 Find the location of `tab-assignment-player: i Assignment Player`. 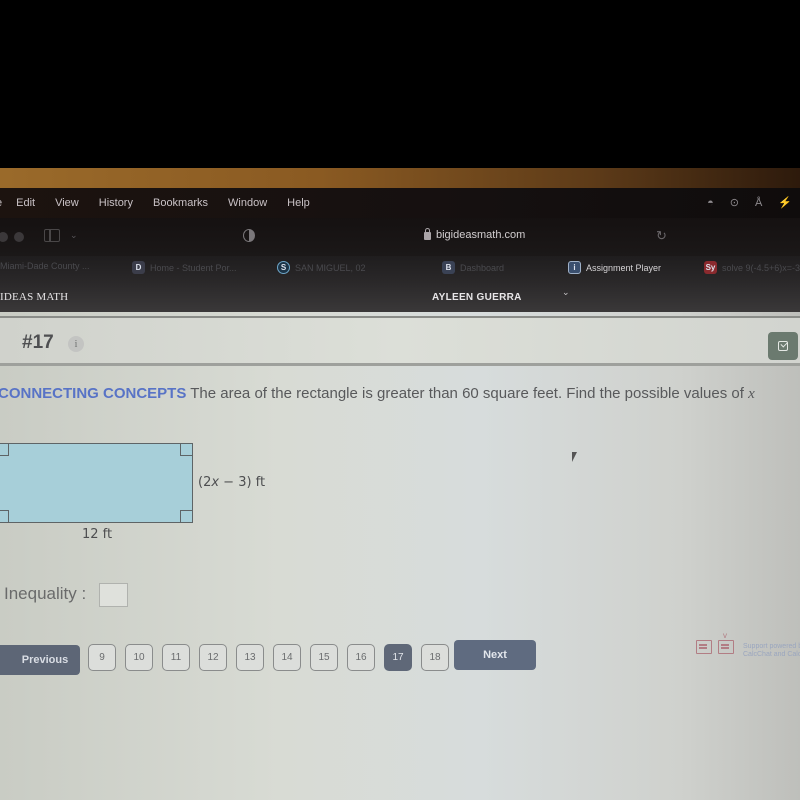

tab-assignment-player: i Assignment Player is located at coordinates (614, 267).